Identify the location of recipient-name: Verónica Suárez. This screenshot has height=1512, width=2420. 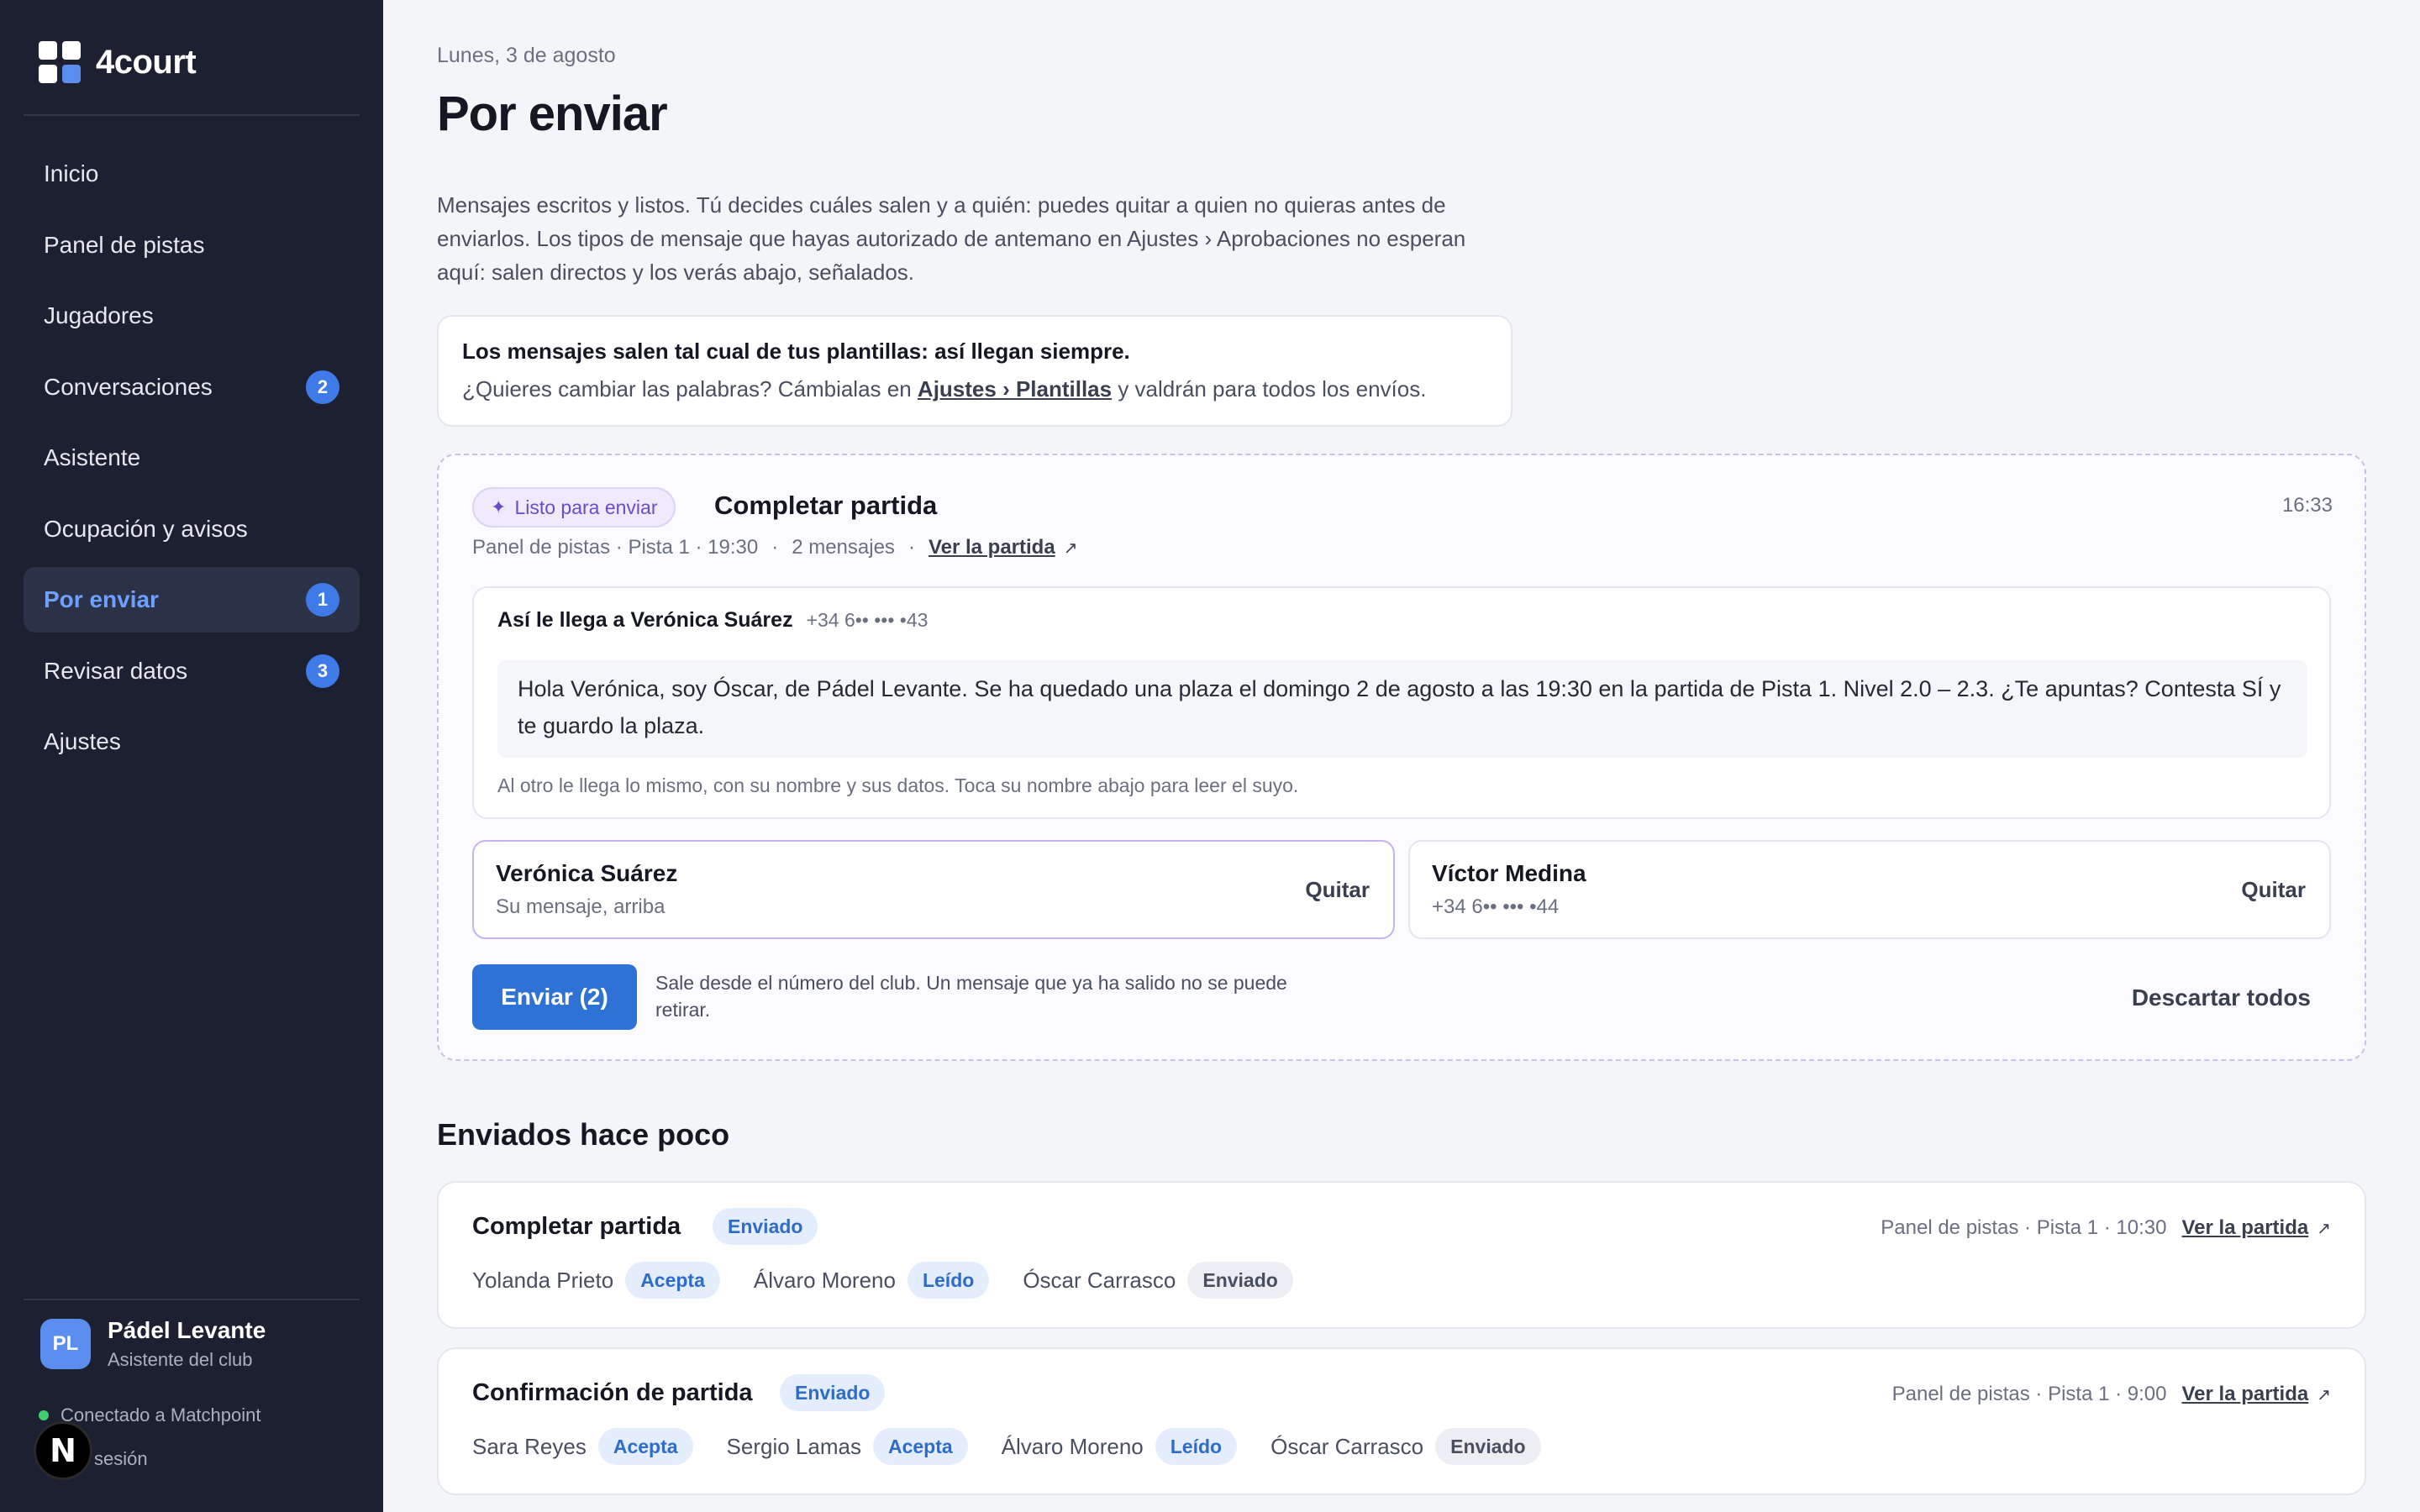
(587, 873).